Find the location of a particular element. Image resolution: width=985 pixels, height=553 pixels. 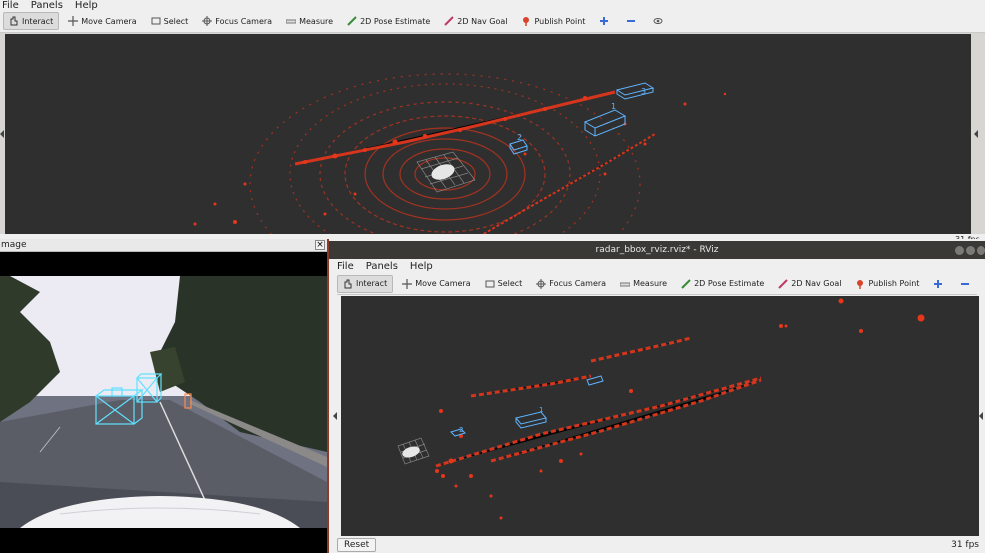

bottom-statusbar: Reset 31 fps is located at coordinates (658, 545).